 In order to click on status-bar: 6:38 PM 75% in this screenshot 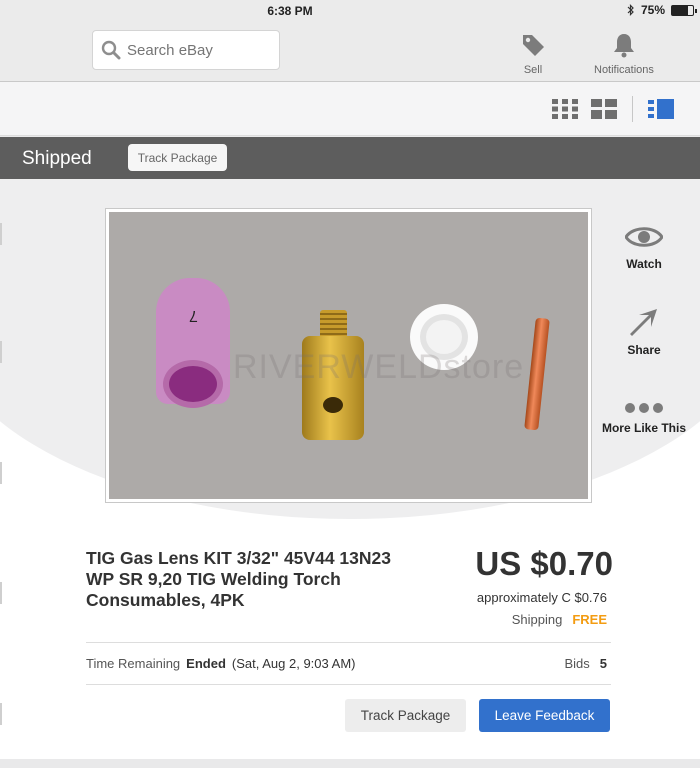, I will do `click(350, 10)`.